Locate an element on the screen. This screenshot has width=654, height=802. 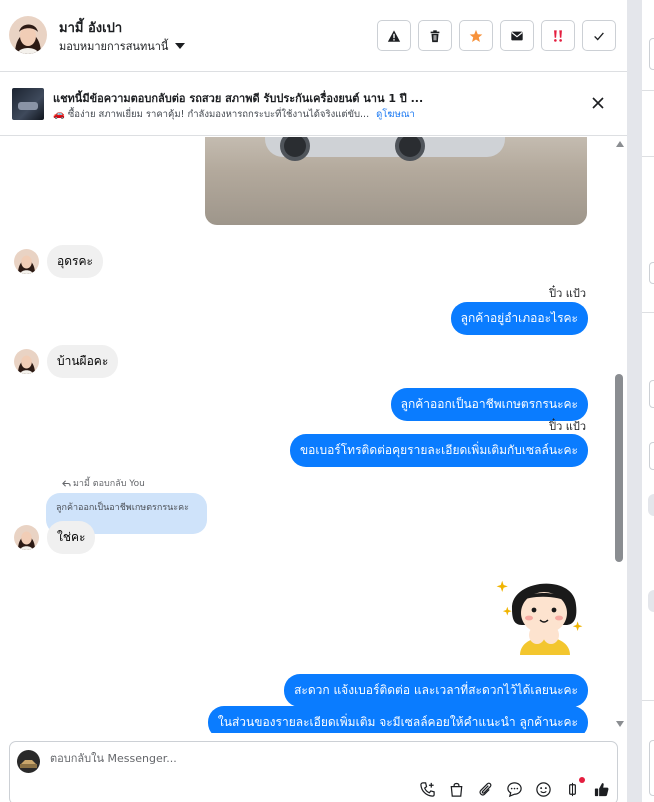
delete-button is located at coordinates (435, 35).